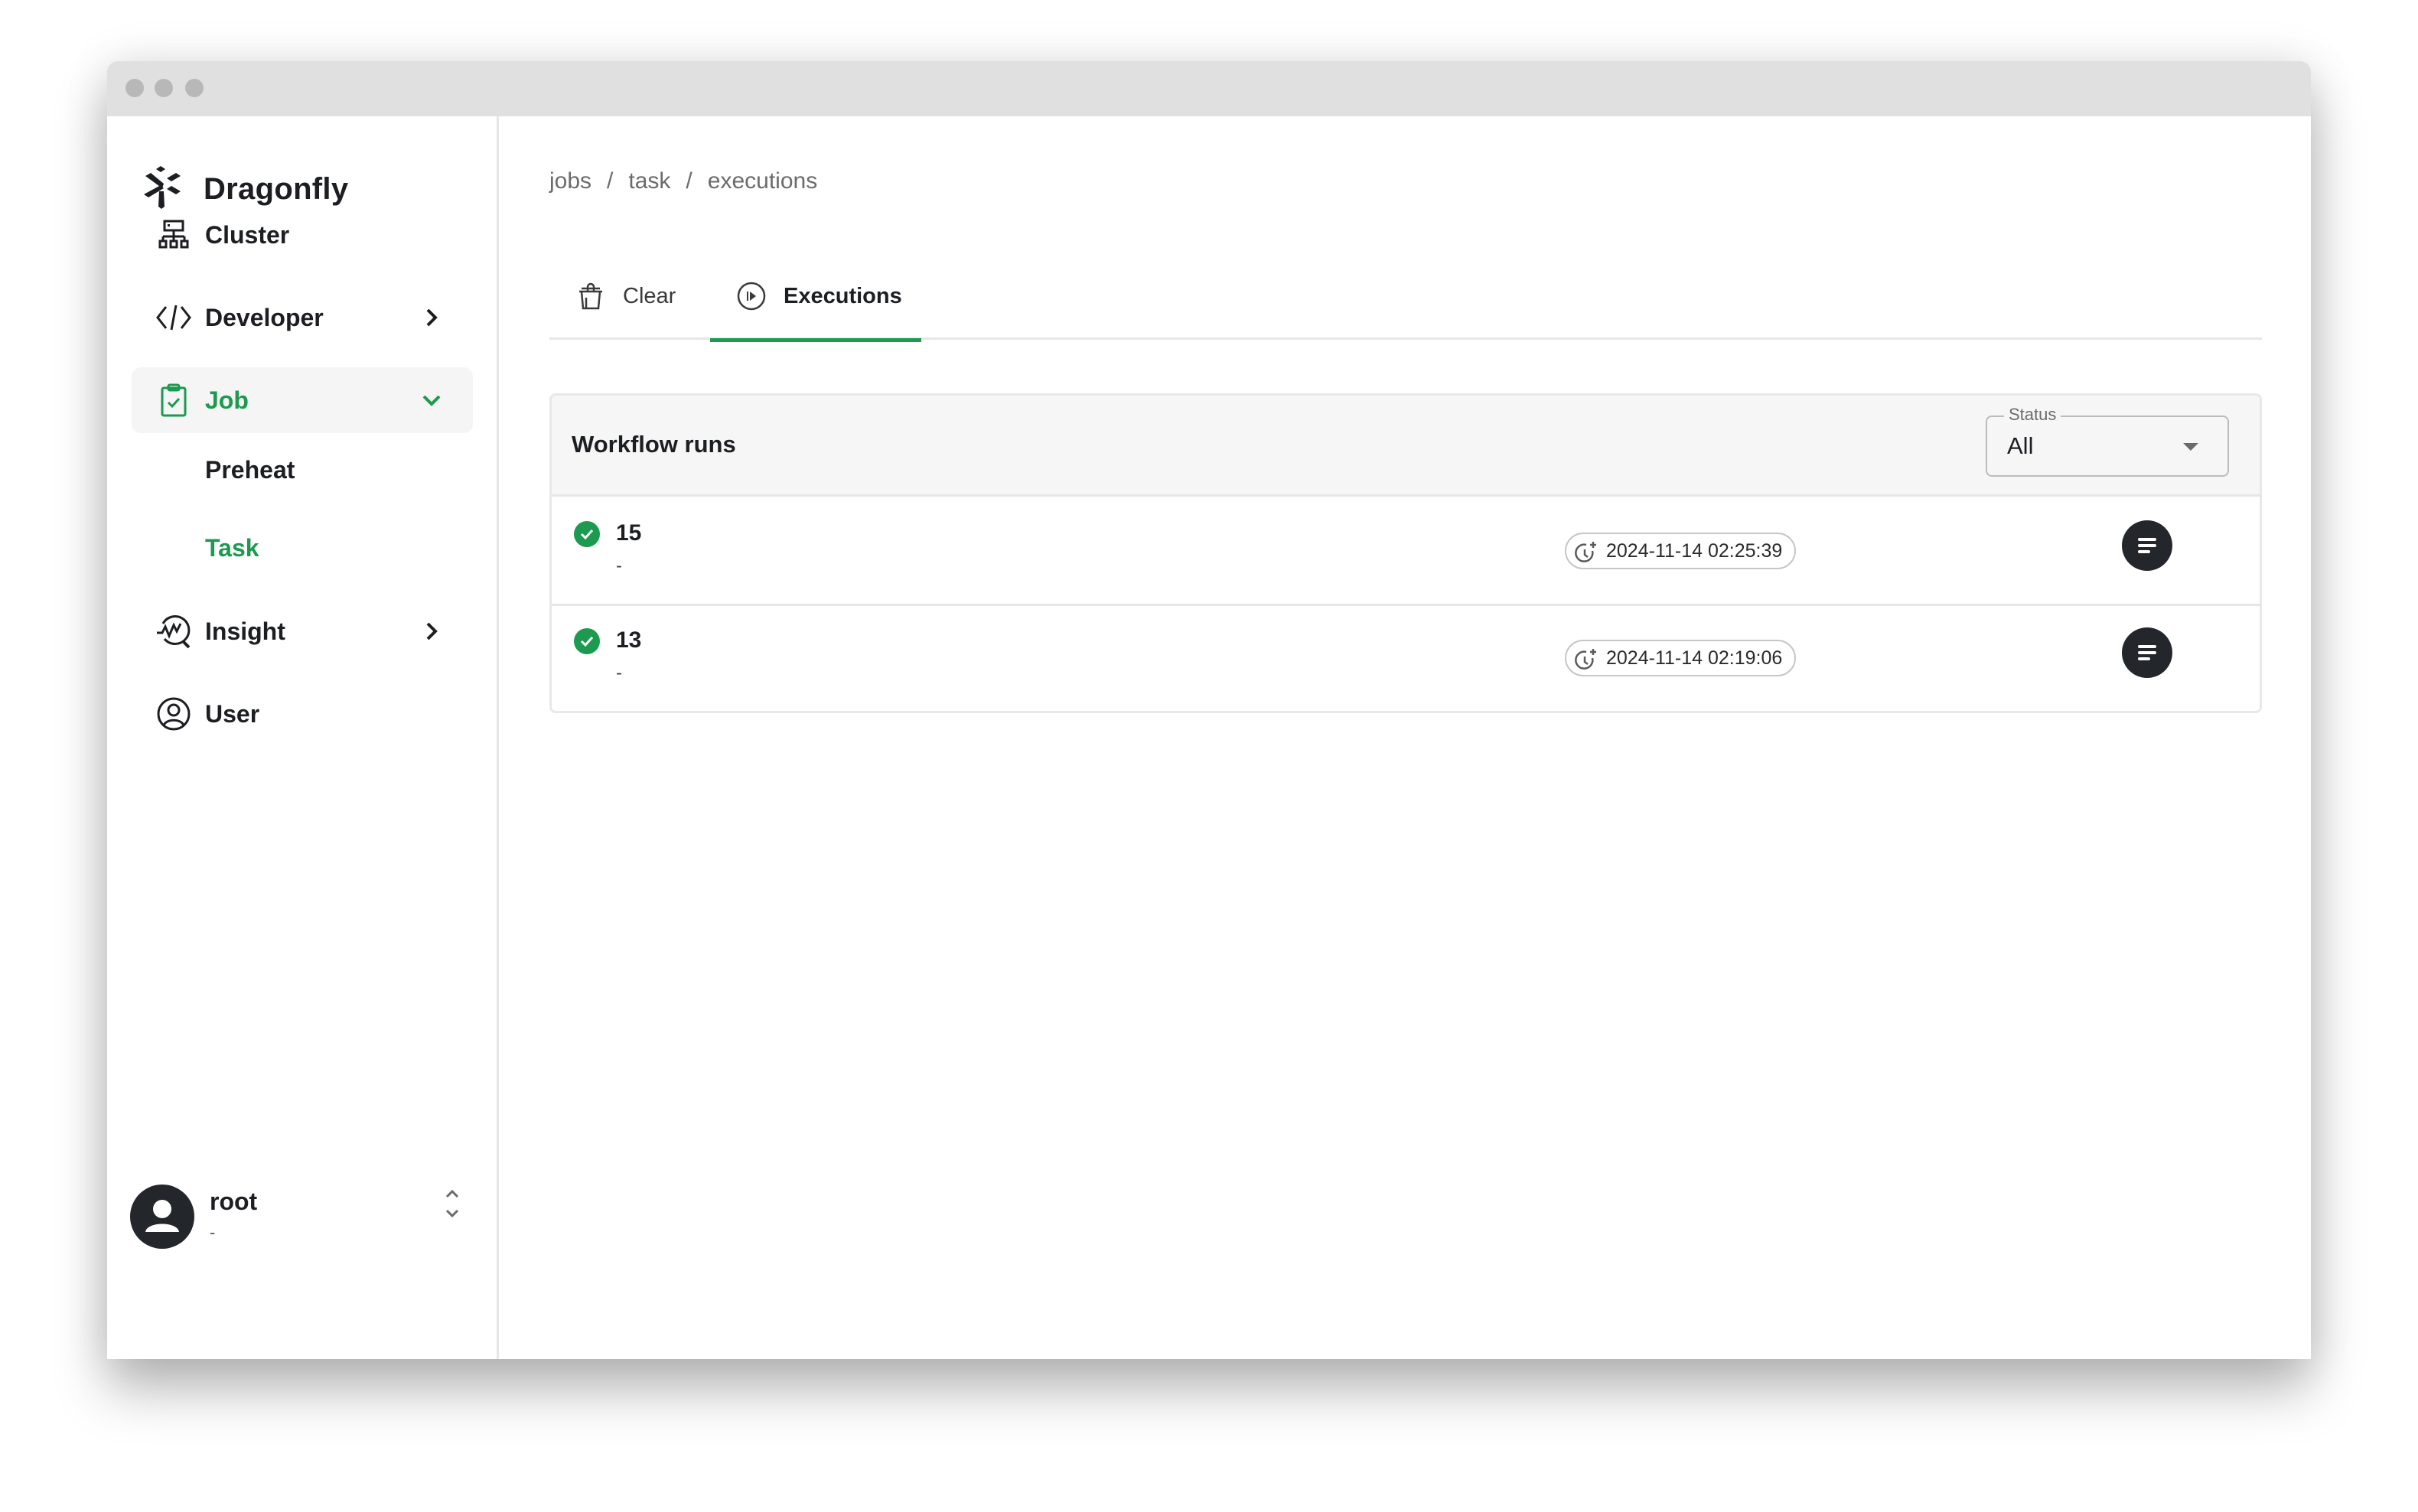  Describe the element at coordinates (1694, 550) in the screenshot. I see `run-created-at: 2024-11-14 02:25:39` at that location.